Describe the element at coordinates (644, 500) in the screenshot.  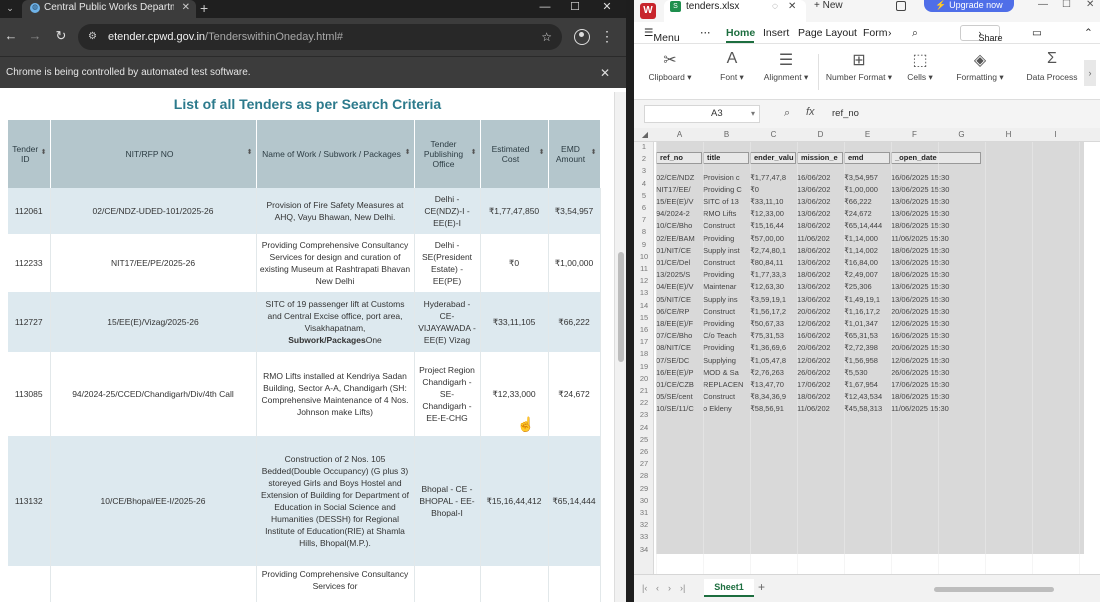
I see `row-number: 30` at that location.